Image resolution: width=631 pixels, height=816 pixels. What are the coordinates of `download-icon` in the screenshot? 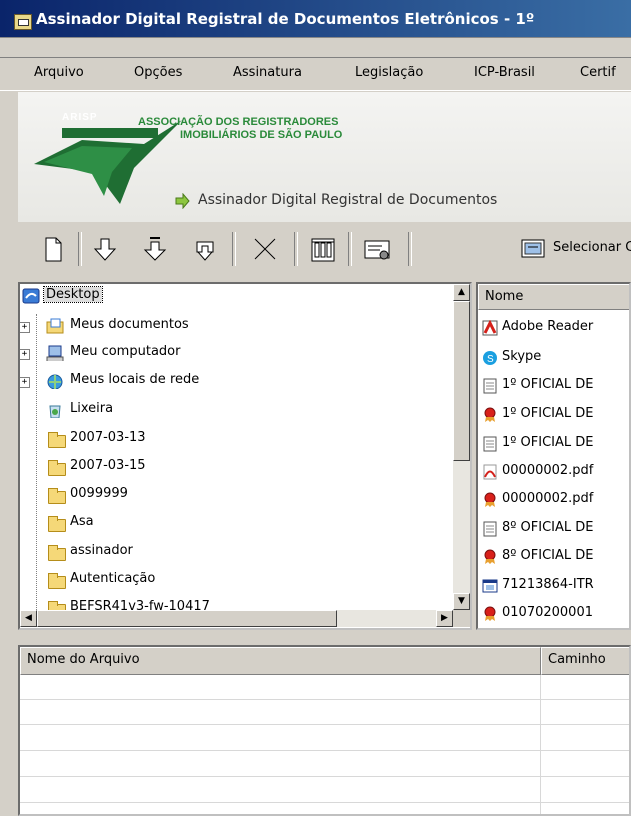 It's located at (205, 249).